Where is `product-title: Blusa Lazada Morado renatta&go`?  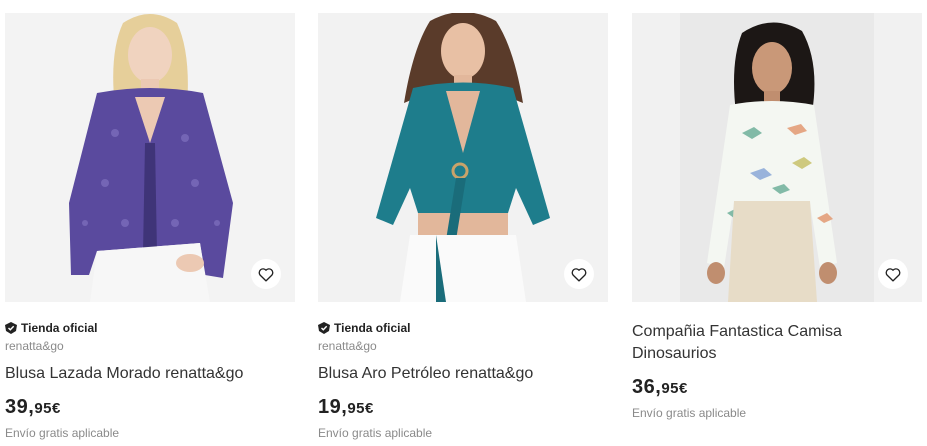 product-title: Blusa Lazada Morado renatta&go is located at coordinates (150, 374).